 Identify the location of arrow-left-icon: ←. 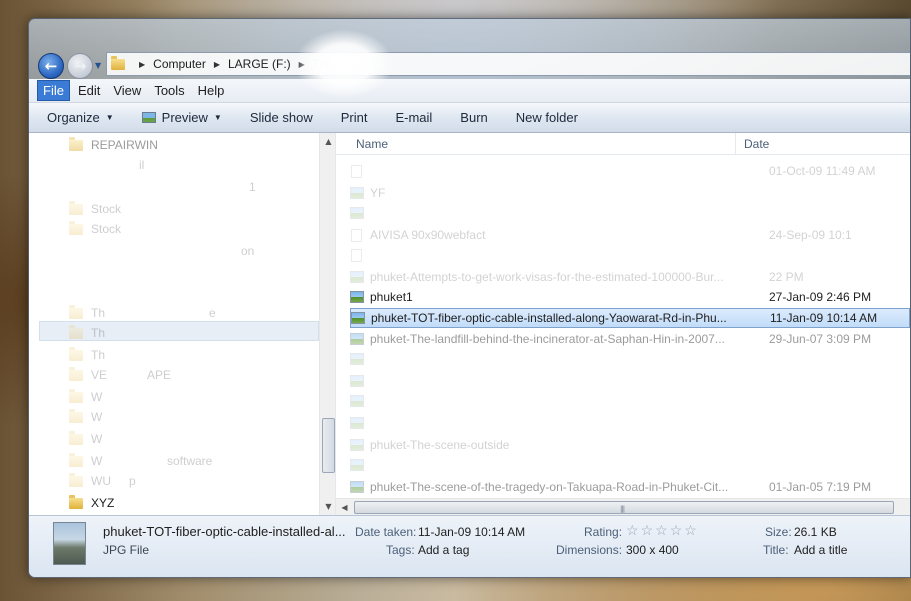
(51, 66).